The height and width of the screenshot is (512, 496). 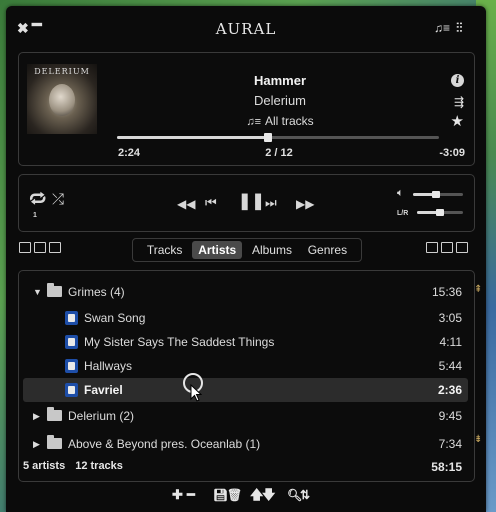 What do you see at coordinates (55, 247) in the screenshot?
I see `dock-icon` at bounding box center [55, 247].